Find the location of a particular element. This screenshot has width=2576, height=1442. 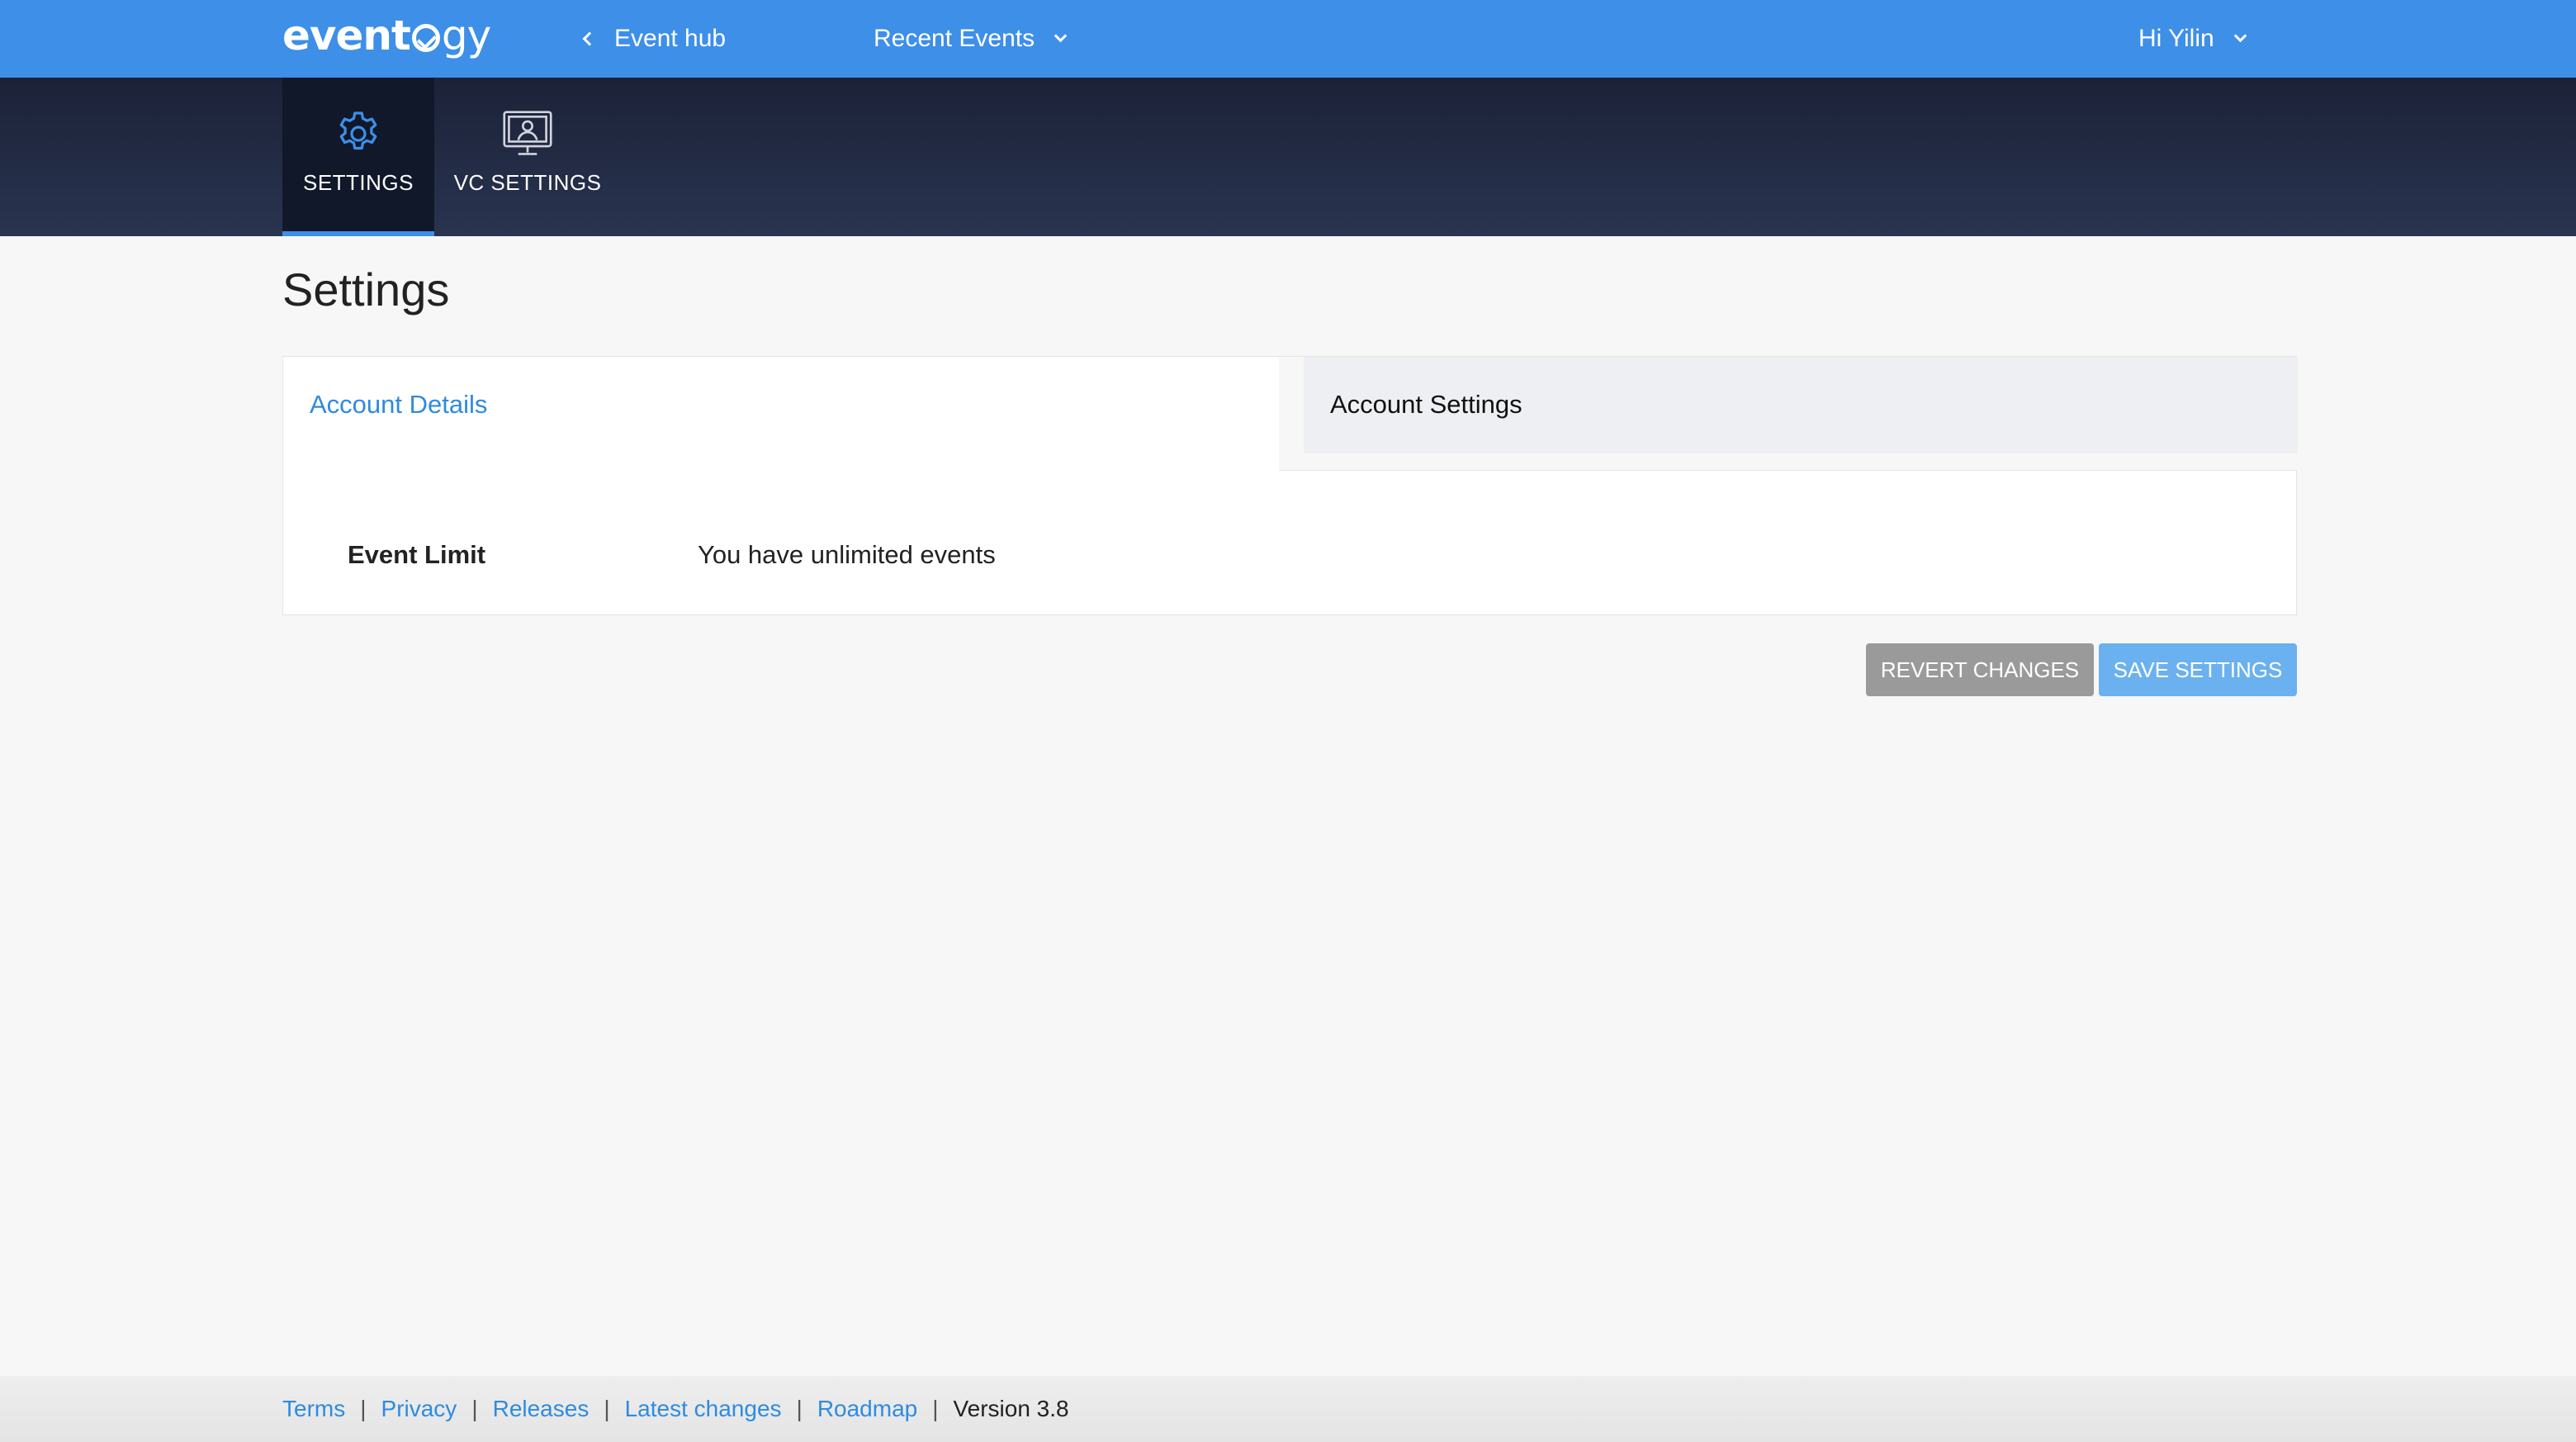

footer-link-terms: Terms is located at coordinates (313, 1409).